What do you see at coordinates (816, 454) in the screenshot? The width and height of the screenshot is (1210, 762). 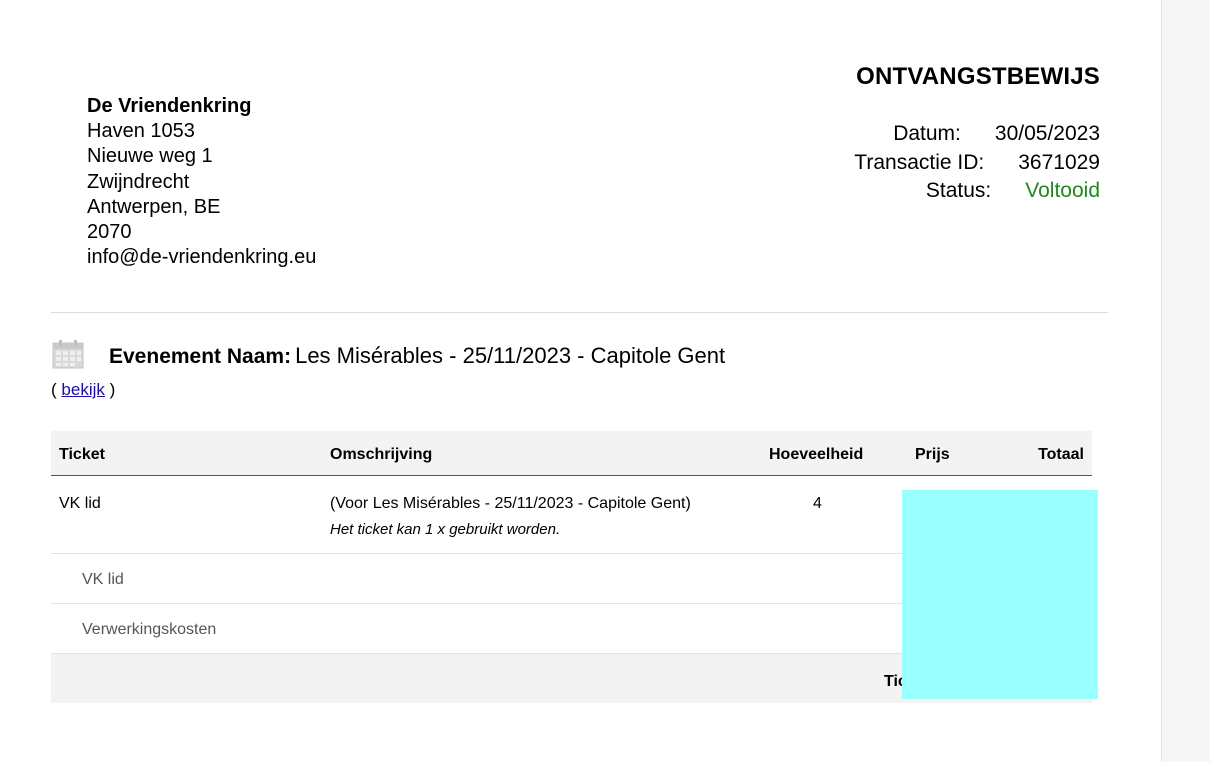 I see `header-quantity: Hoeveelheid` at bounding box center [816, 454].